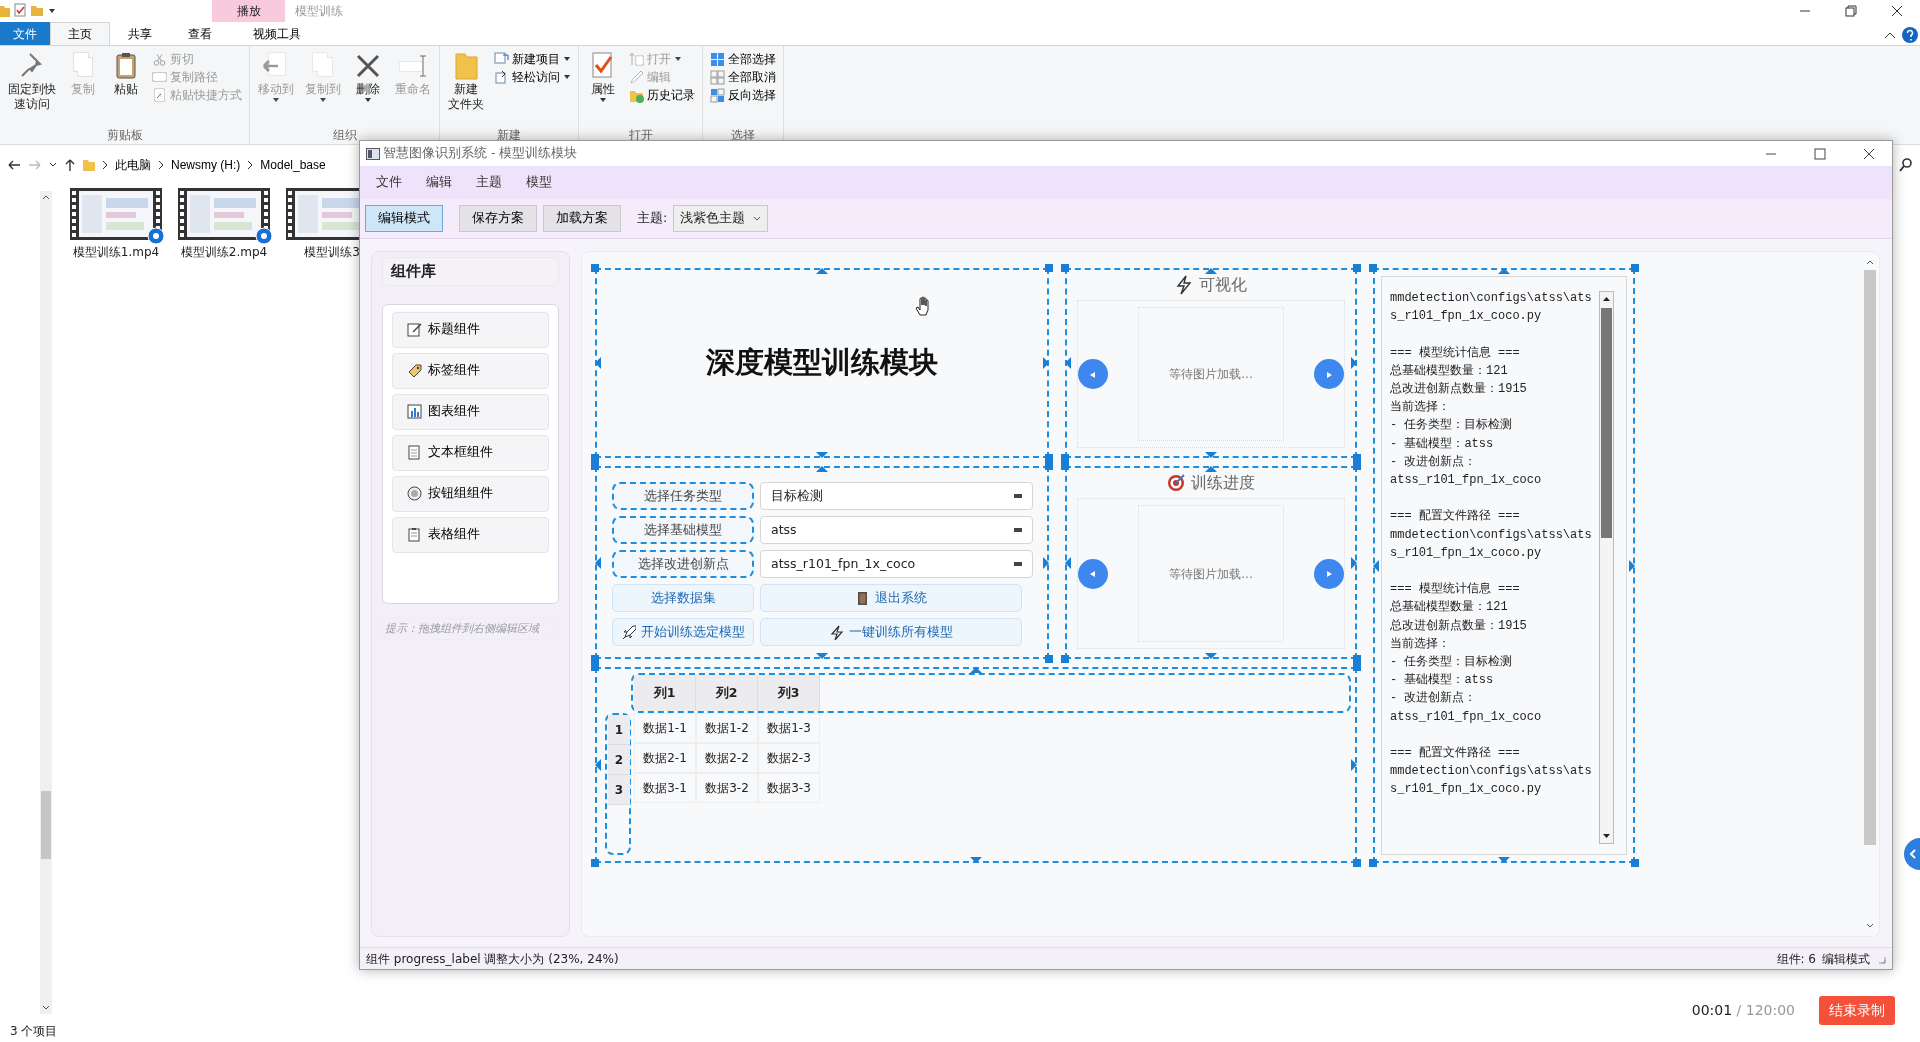 This screenshot has height=1042, width=1920. Describe the element at coordinates (466, 81) in the screenshot. I see `ribbon-button: 新建 文件夹` at that location.